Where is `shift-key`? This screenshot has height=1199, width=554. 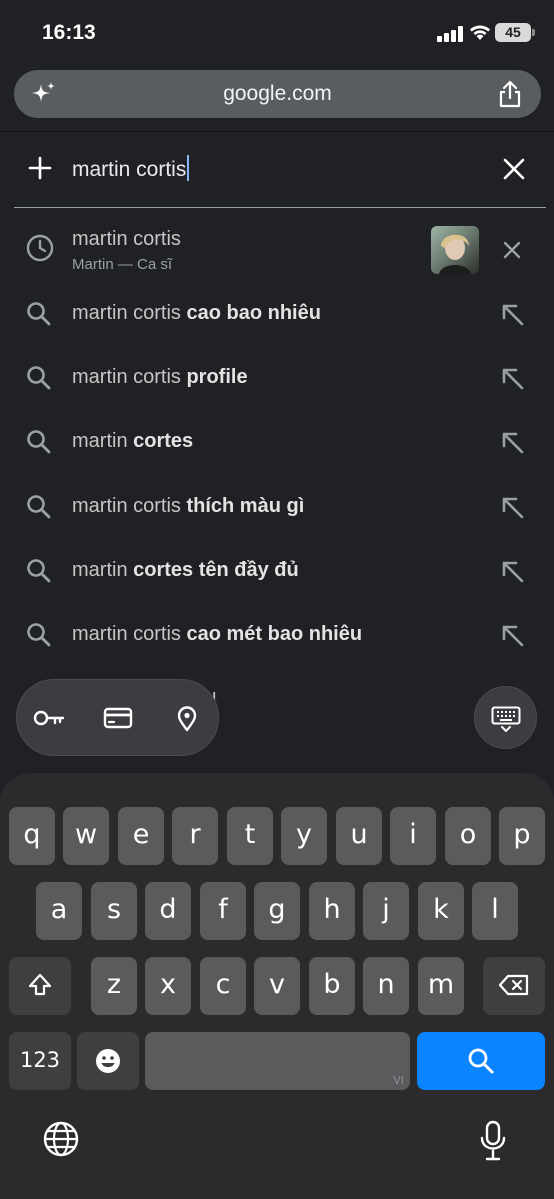
shift-key is located at coordinates (40, 986).